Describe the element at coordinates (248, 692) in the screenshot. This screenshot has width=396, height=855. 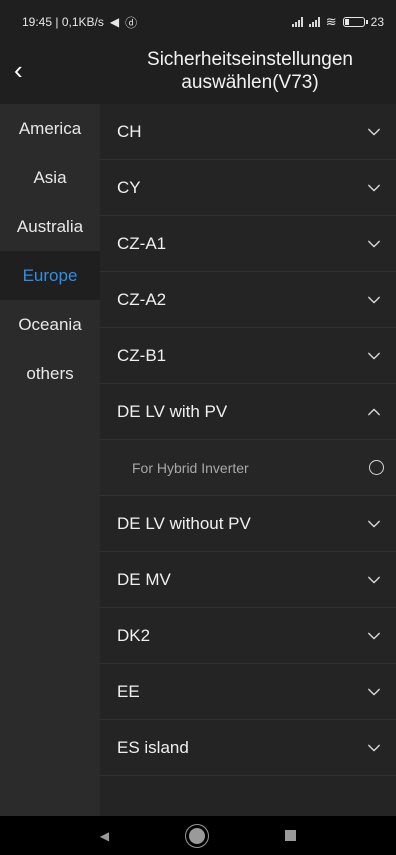
I see `standard-row: EE` at that location.